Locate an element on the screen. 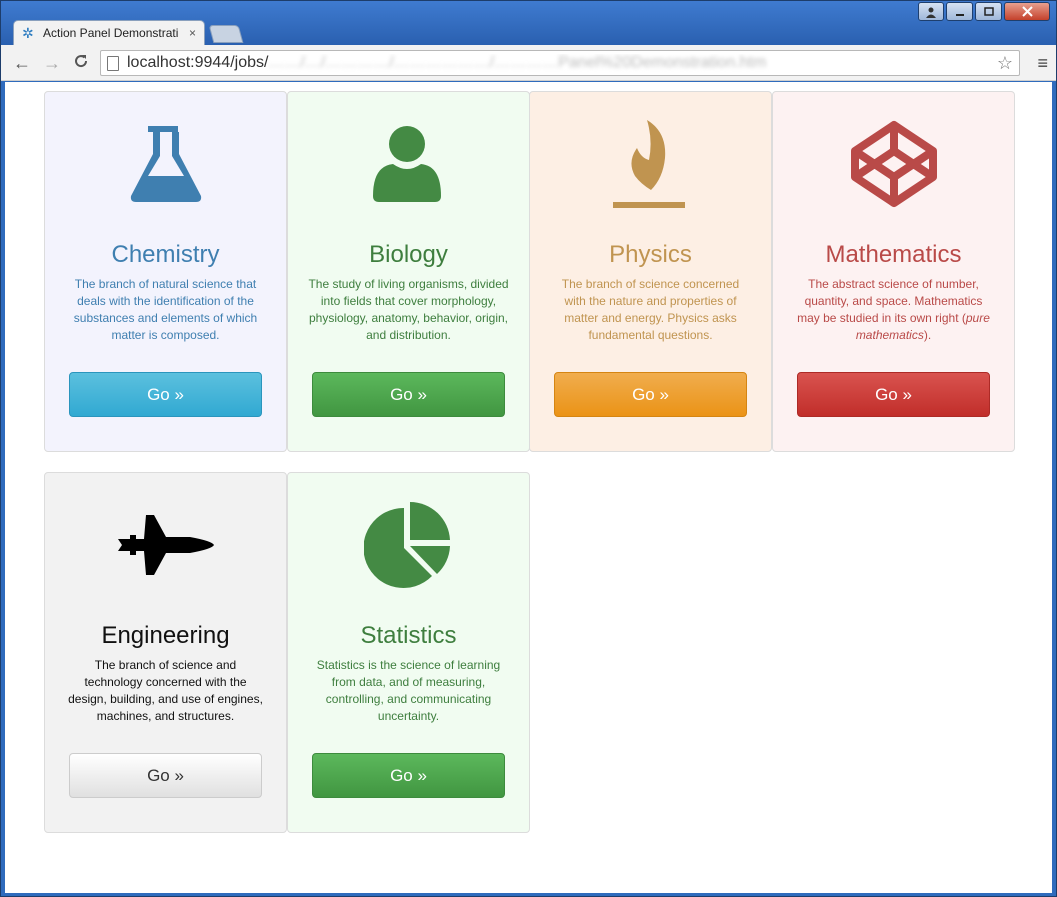 This screenshot has height=897, width=1057. tab-title: Action Panel Demonstrati is located at coordinates (111, 33).